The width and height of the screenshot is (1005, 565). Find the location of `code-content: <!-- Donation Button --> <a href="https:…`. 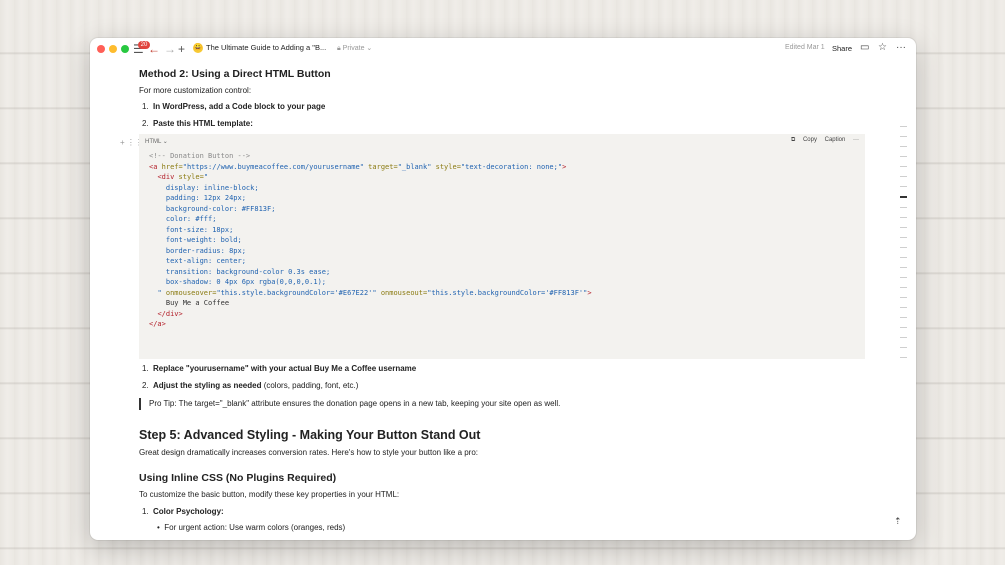

code-content: <!-- Donation Button --> <a href="https:… is located at coordinates (370, 240).